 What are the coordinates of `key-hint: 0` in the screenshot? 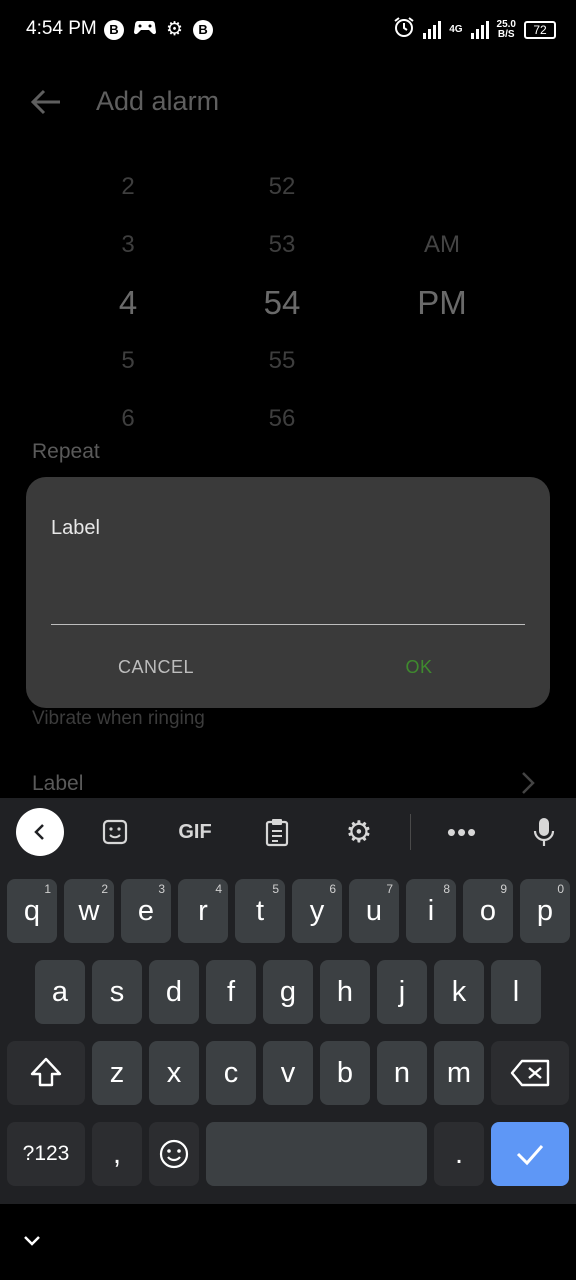 It's located at (560, 889).